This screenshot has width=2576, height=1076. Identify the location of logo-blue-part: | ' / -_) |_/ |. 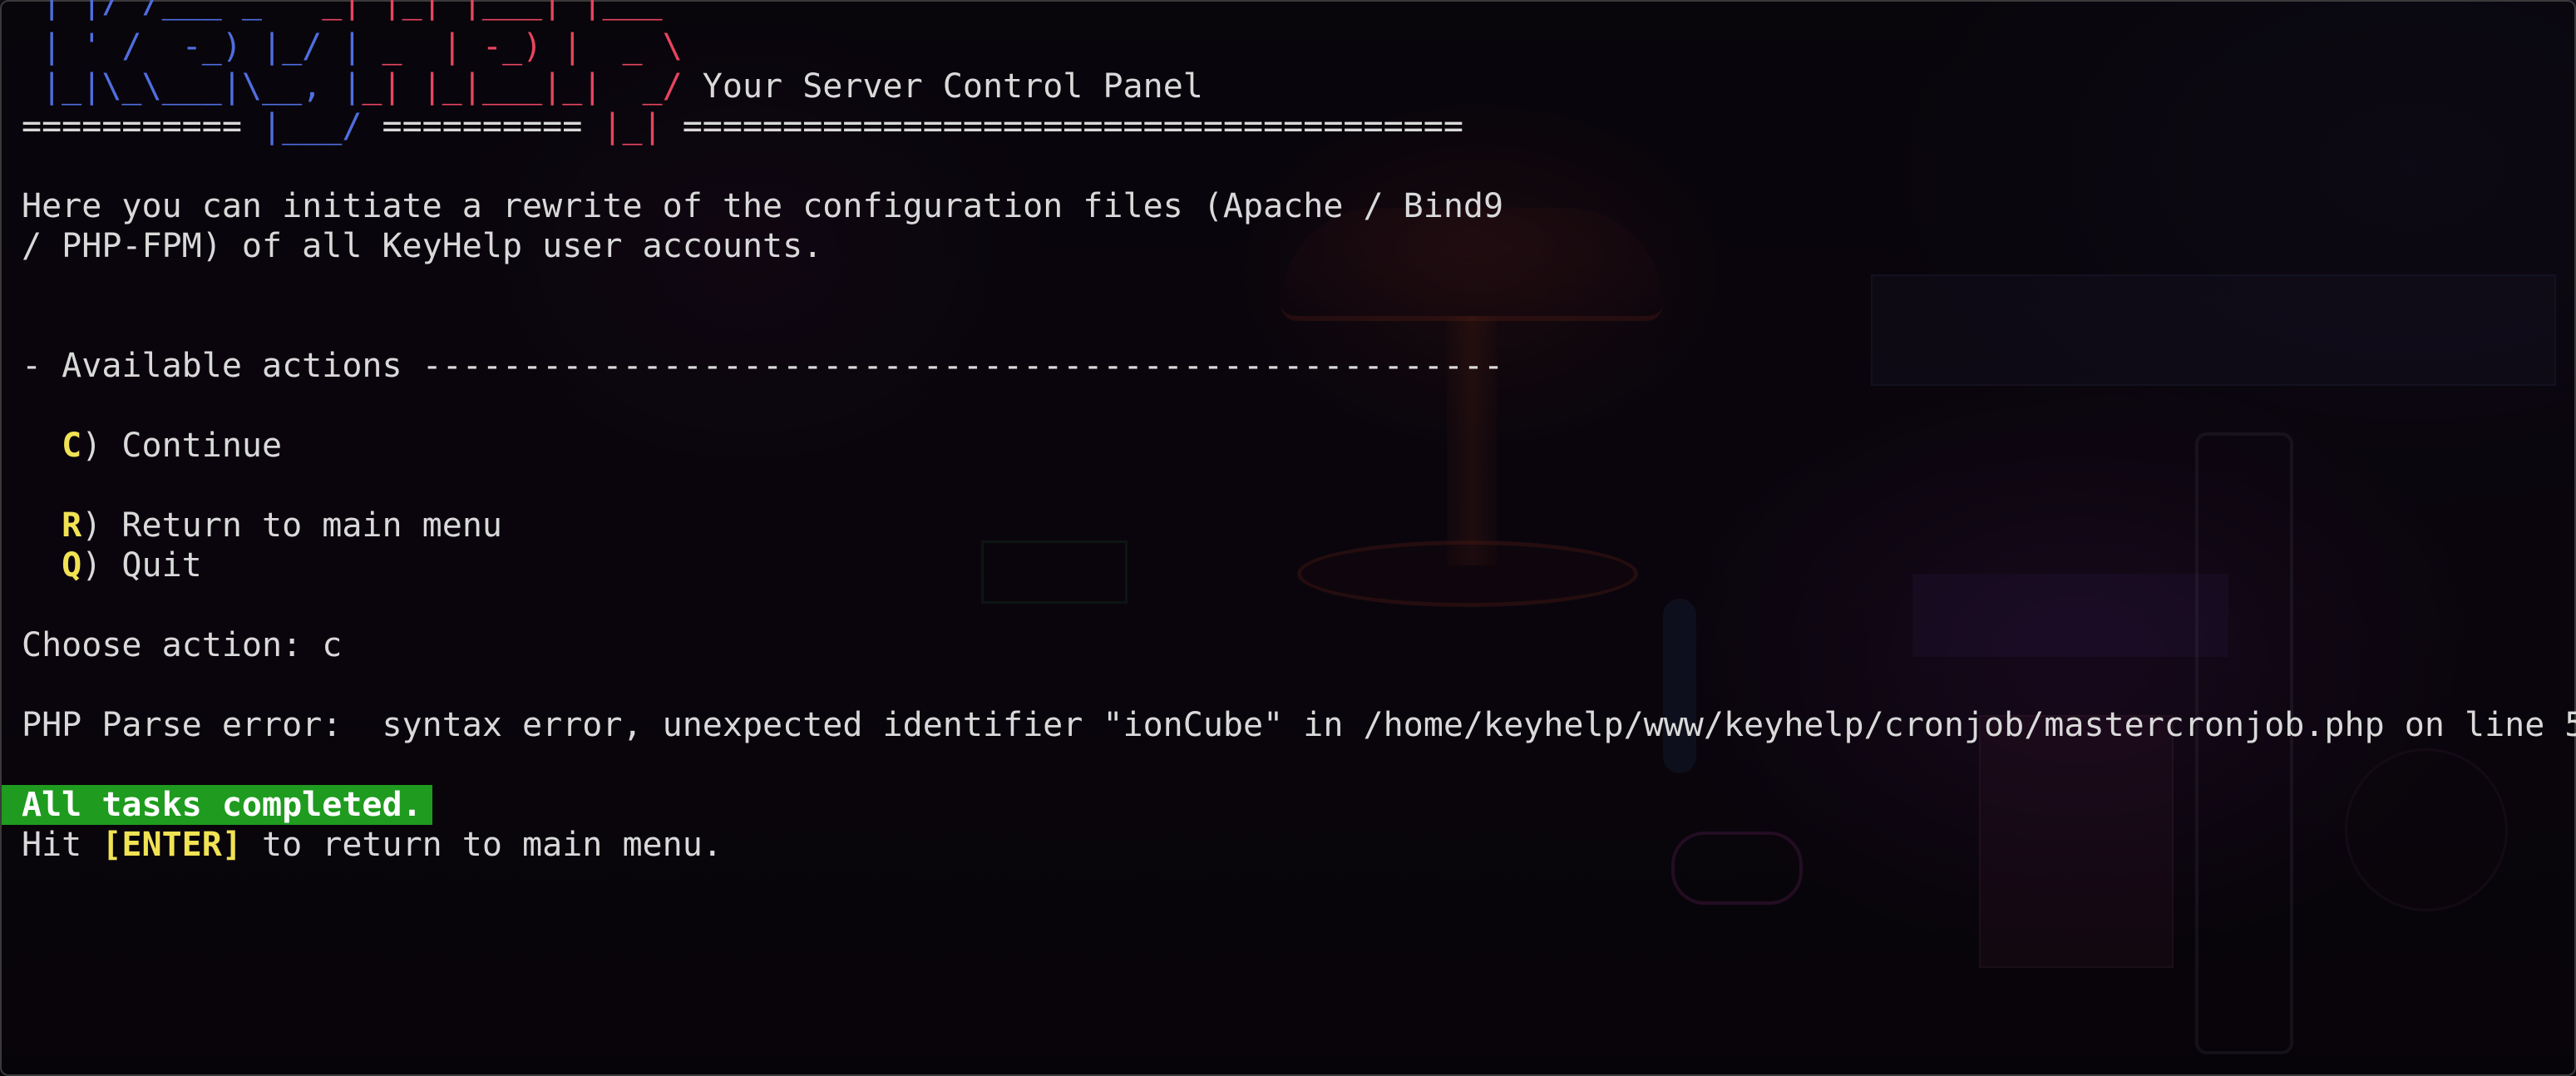
(192, 46).